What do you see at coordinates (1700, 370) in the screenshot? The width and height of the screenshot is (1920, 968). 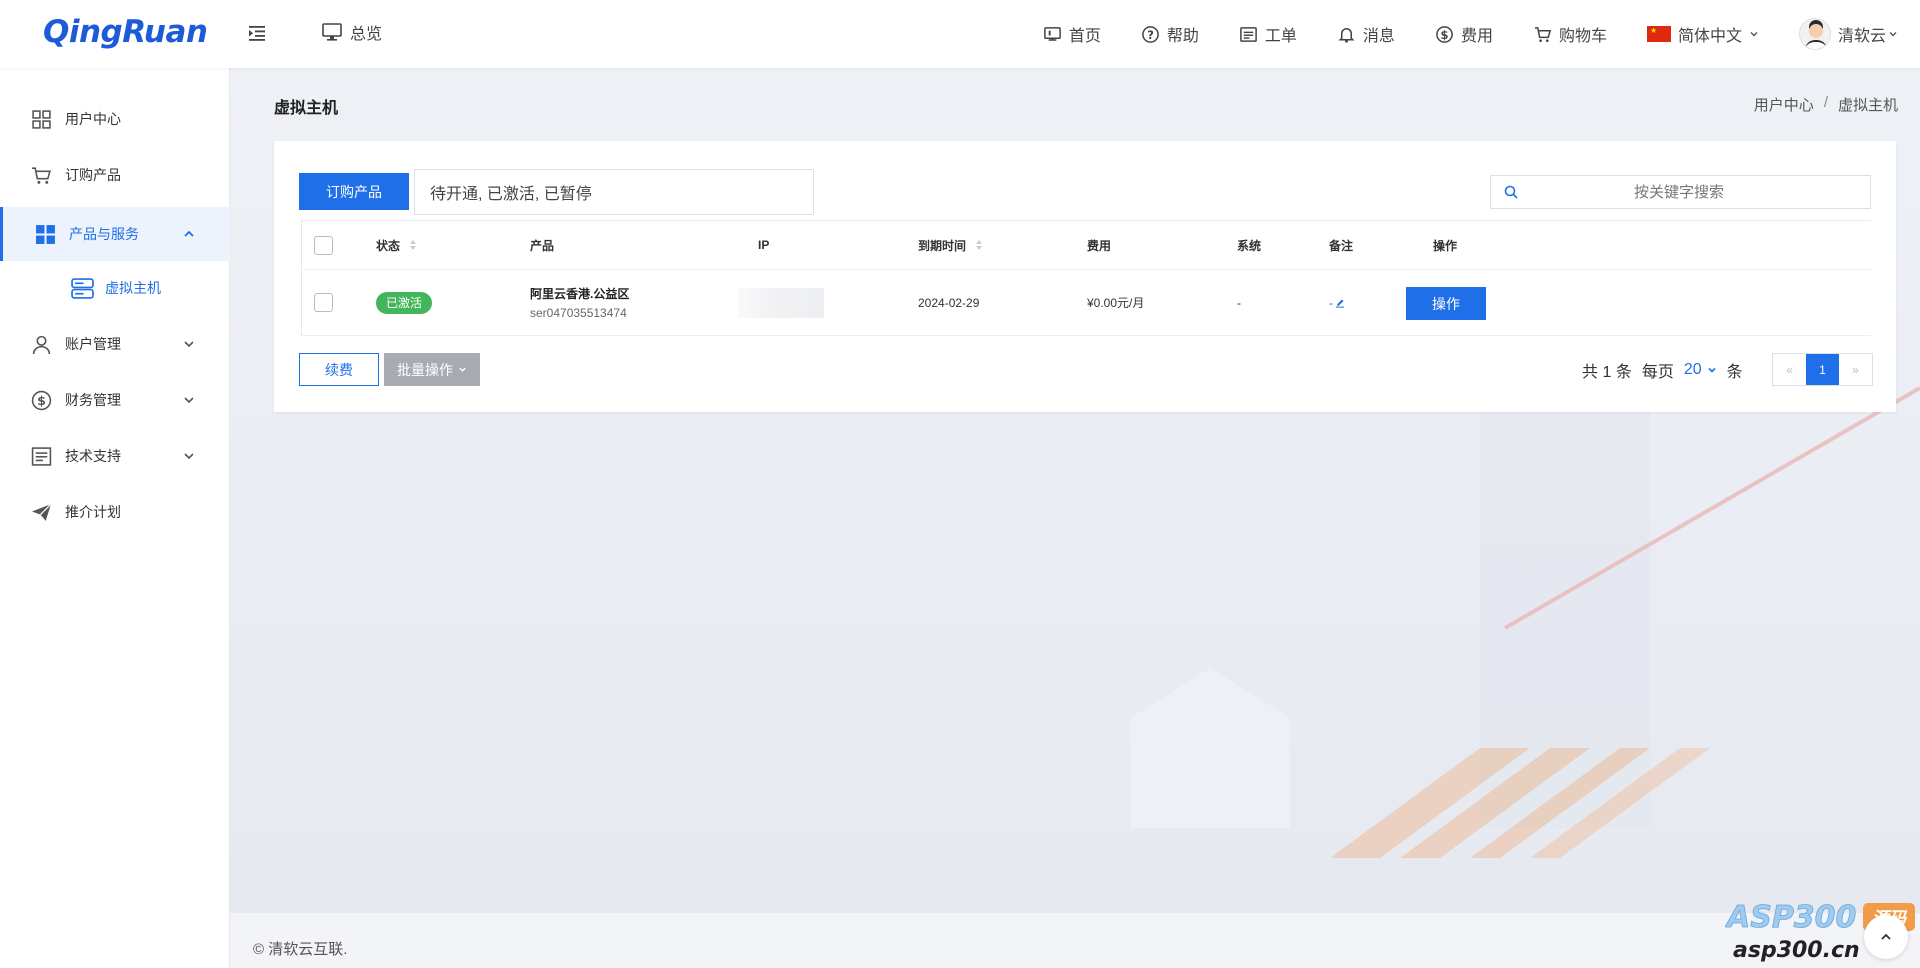 I see `per-page-select: 20` at bounding box center [1700, 370].